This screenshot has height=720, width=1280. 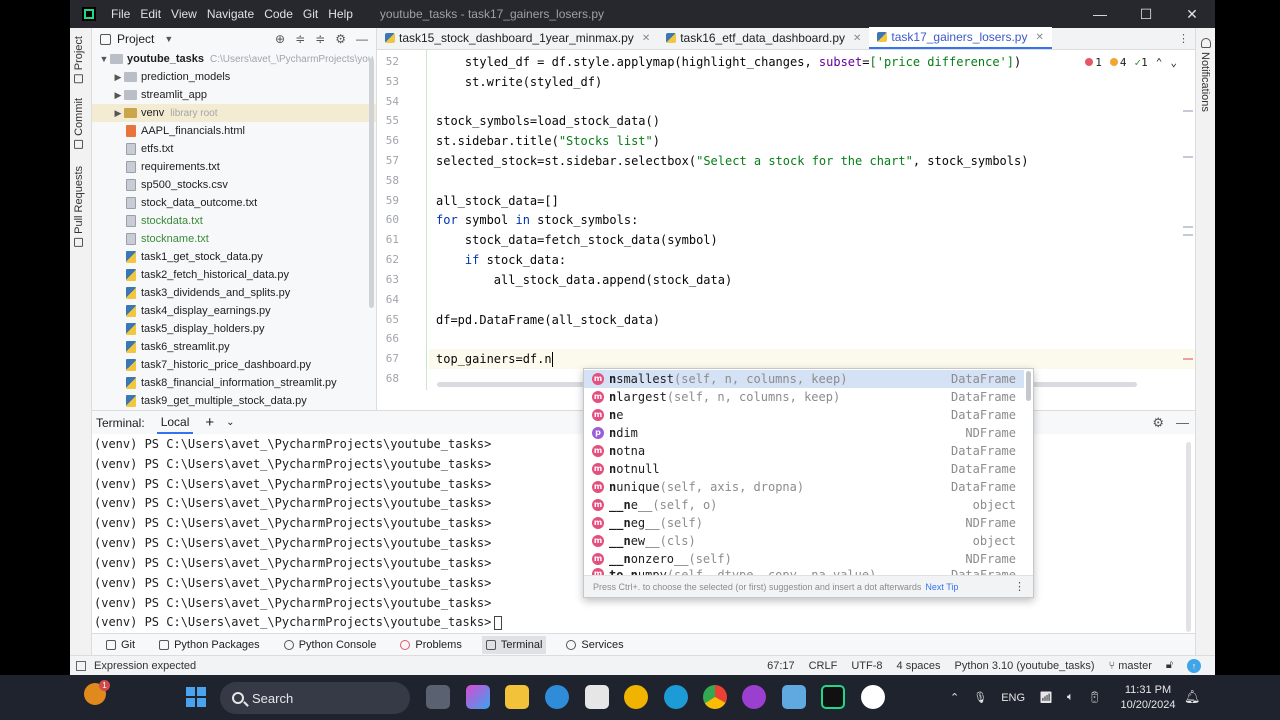 What do you see at coordinates (438, 697) in the screenshot?
I see `task-view-icon` at bounding box center [438, 697].